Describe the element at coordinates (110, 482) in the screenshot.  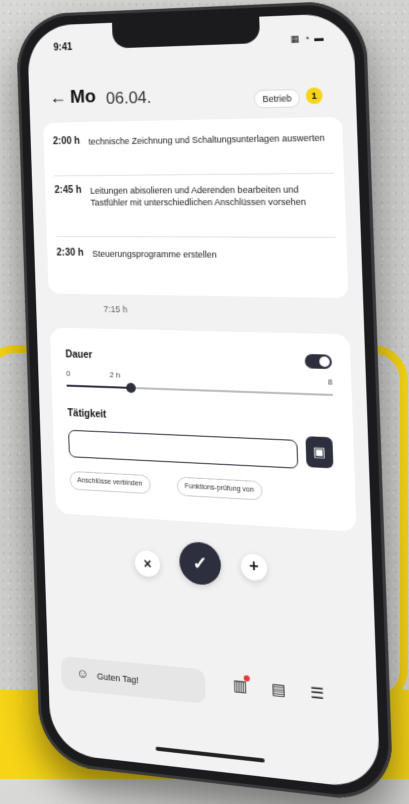
I see `suggestion-chip: Anschlüsse verbinden` at that location.